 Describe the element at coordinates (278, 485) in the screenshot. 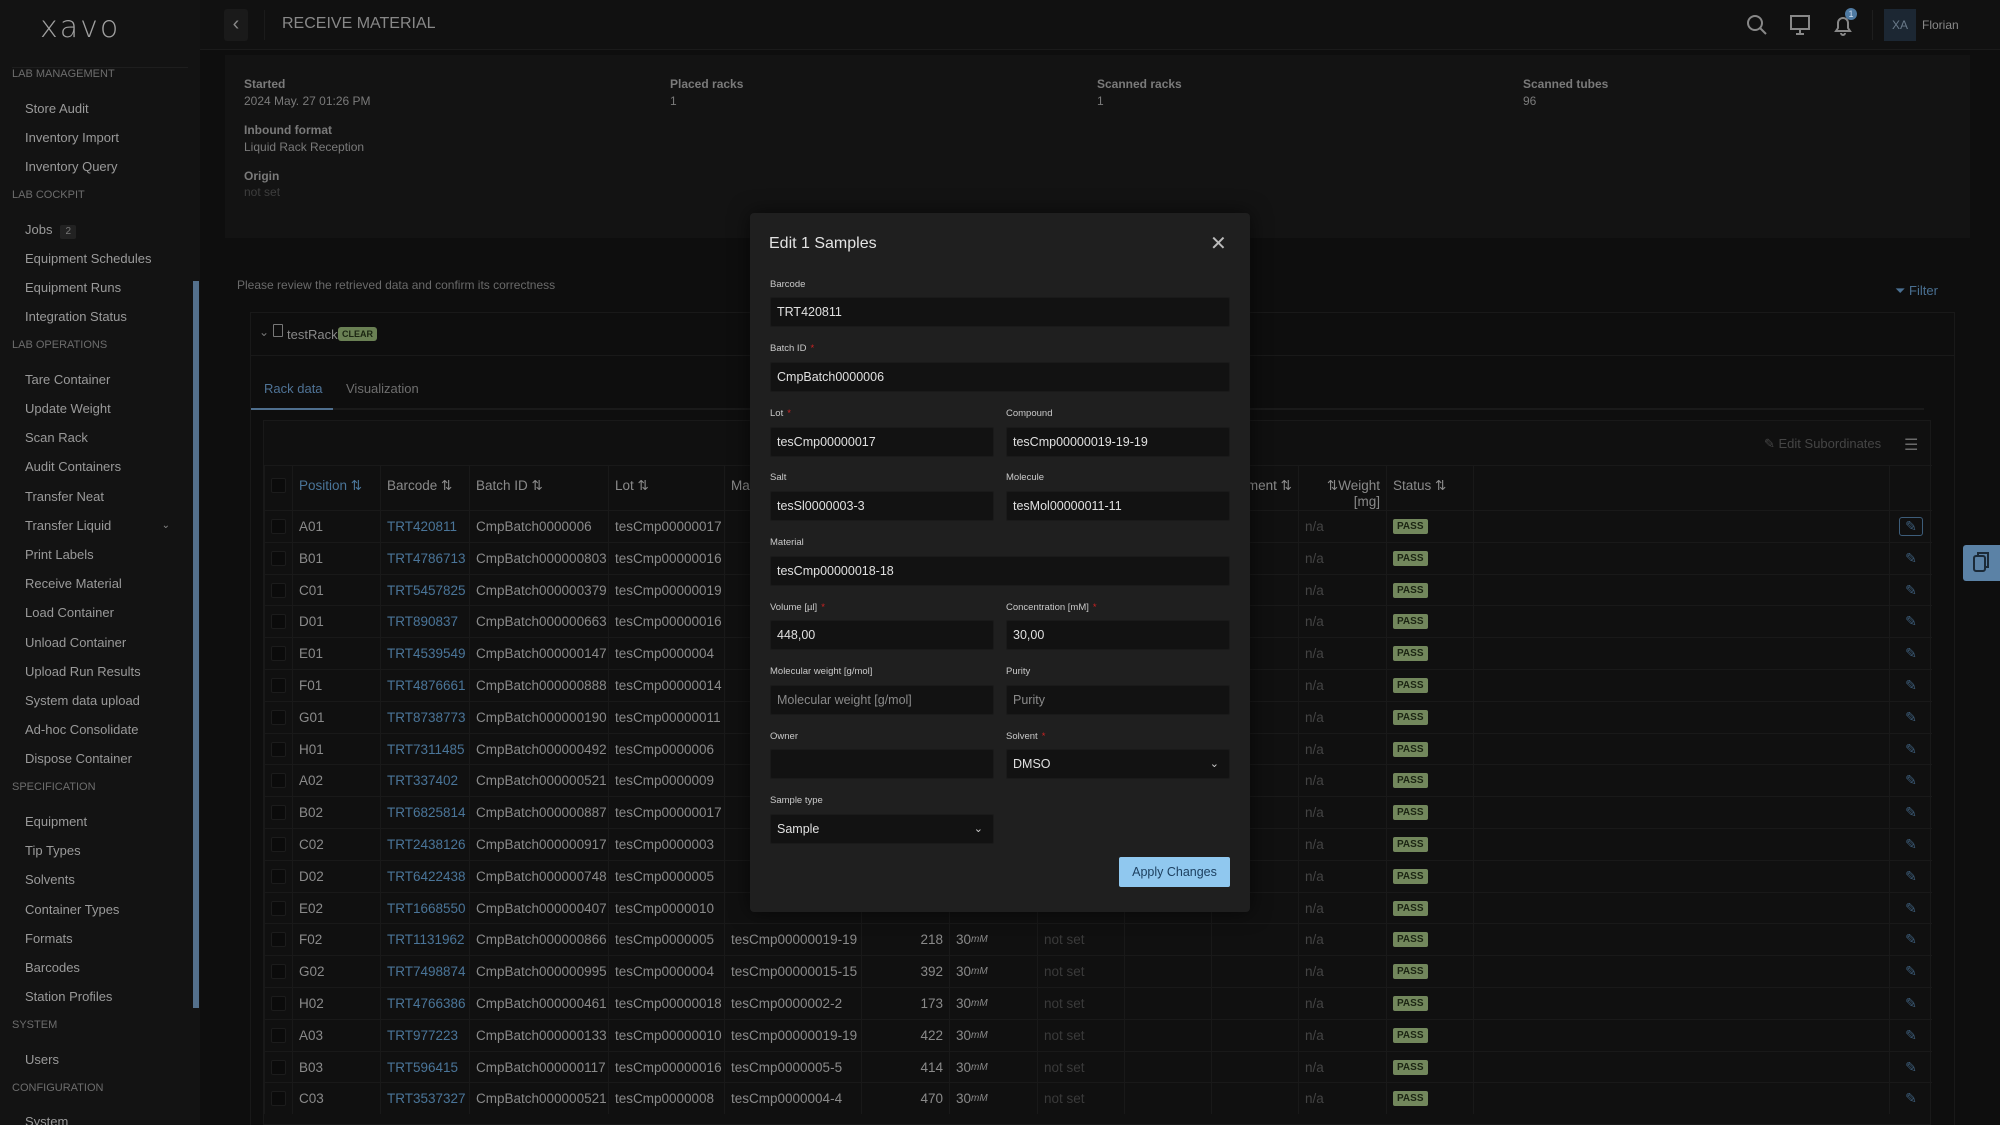

I see `select-all-checkbox` at that location.